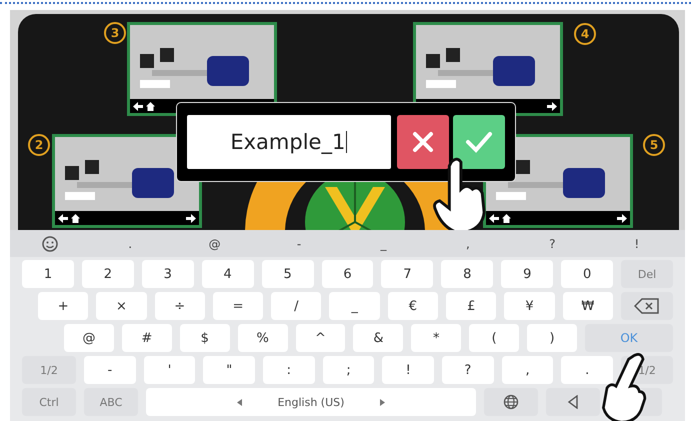  What do you see at coordinates (587, 370) in the screenshot?
I see `key: .` at bounding box center [587, 370].